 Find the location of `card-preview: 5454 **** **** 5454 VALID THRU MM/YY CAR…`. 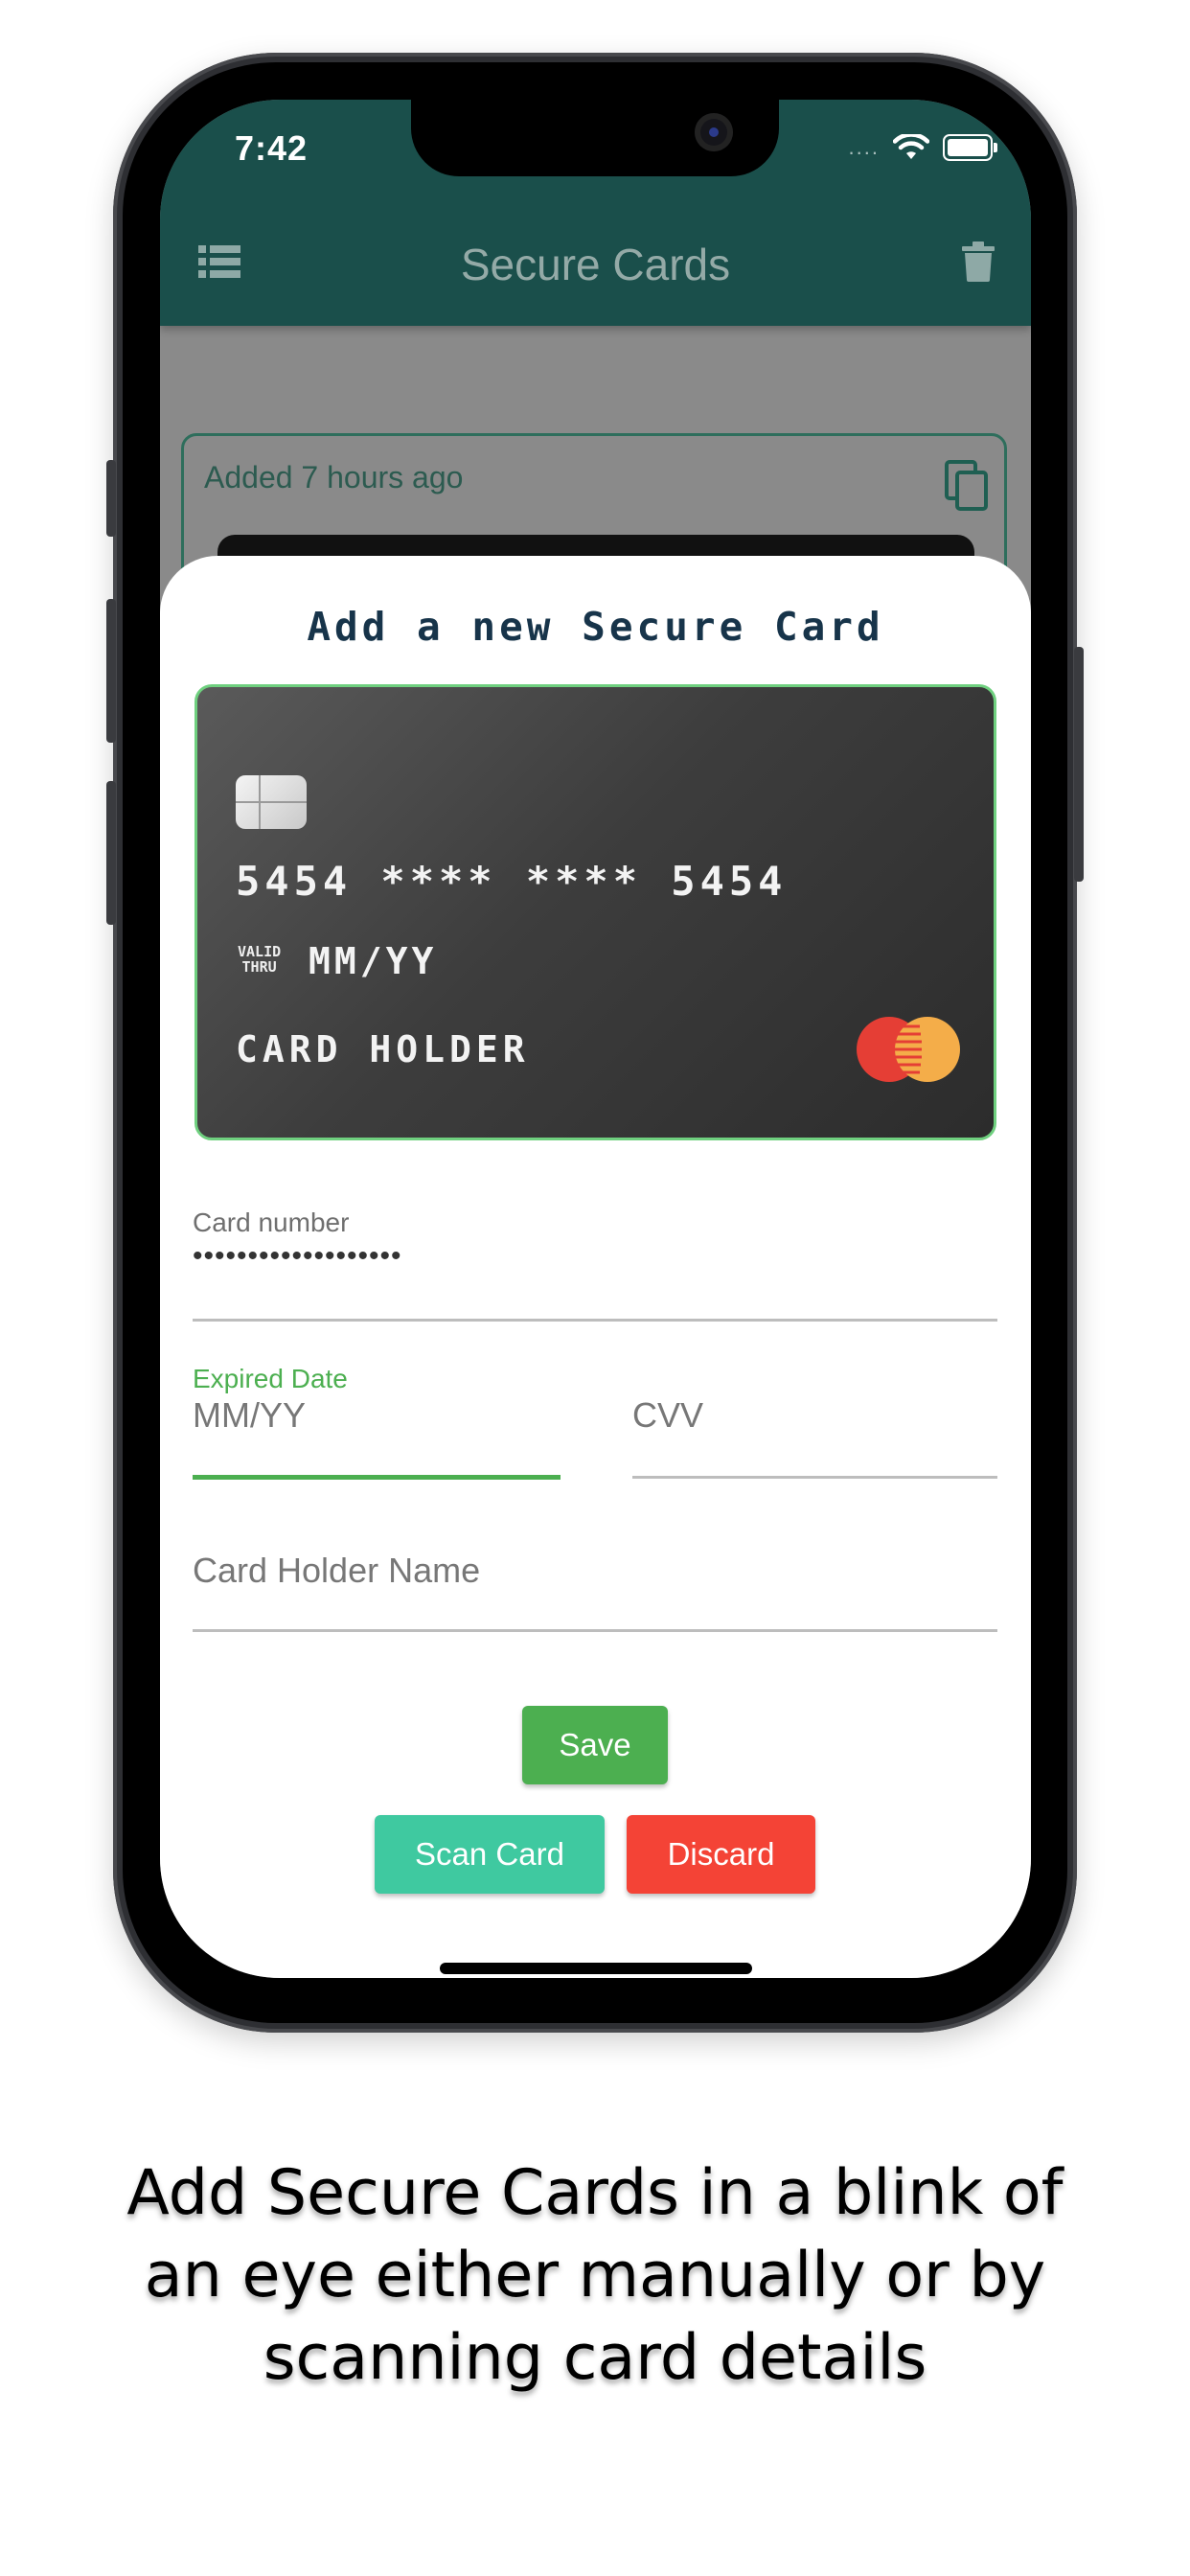

card-preview: 5454 **** **** 5454 VALID THRU MM/YY CAR… is located at coordinates (595, 912).